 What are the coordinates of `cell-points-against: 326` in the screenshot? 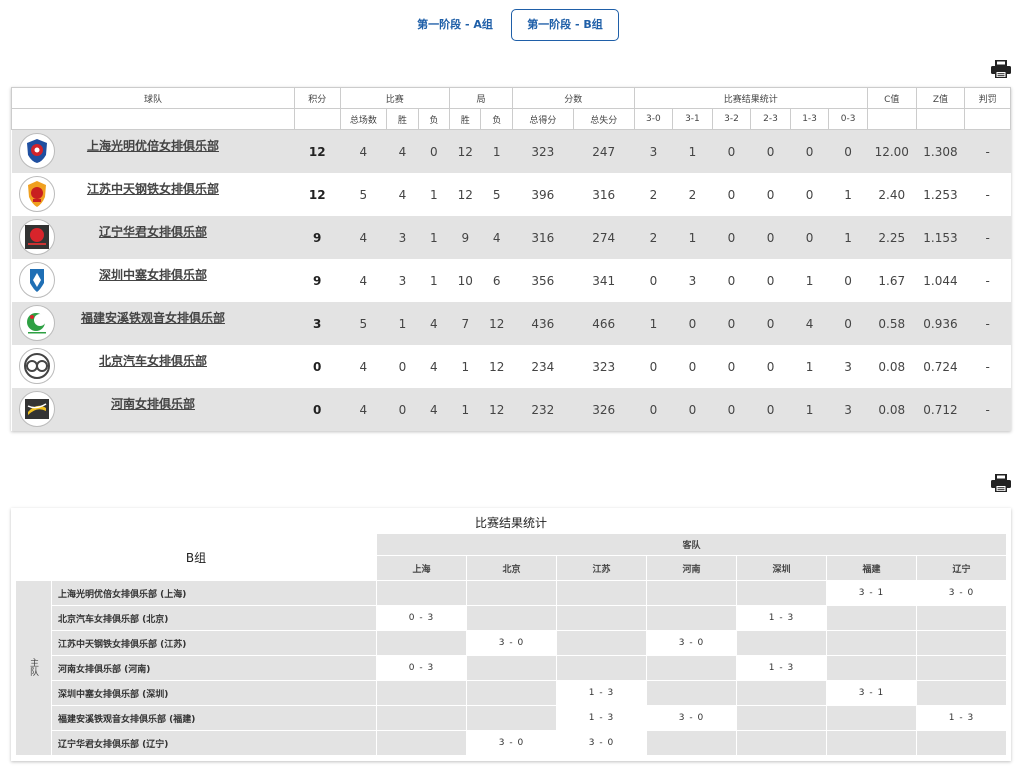 It's located at (604, 409).